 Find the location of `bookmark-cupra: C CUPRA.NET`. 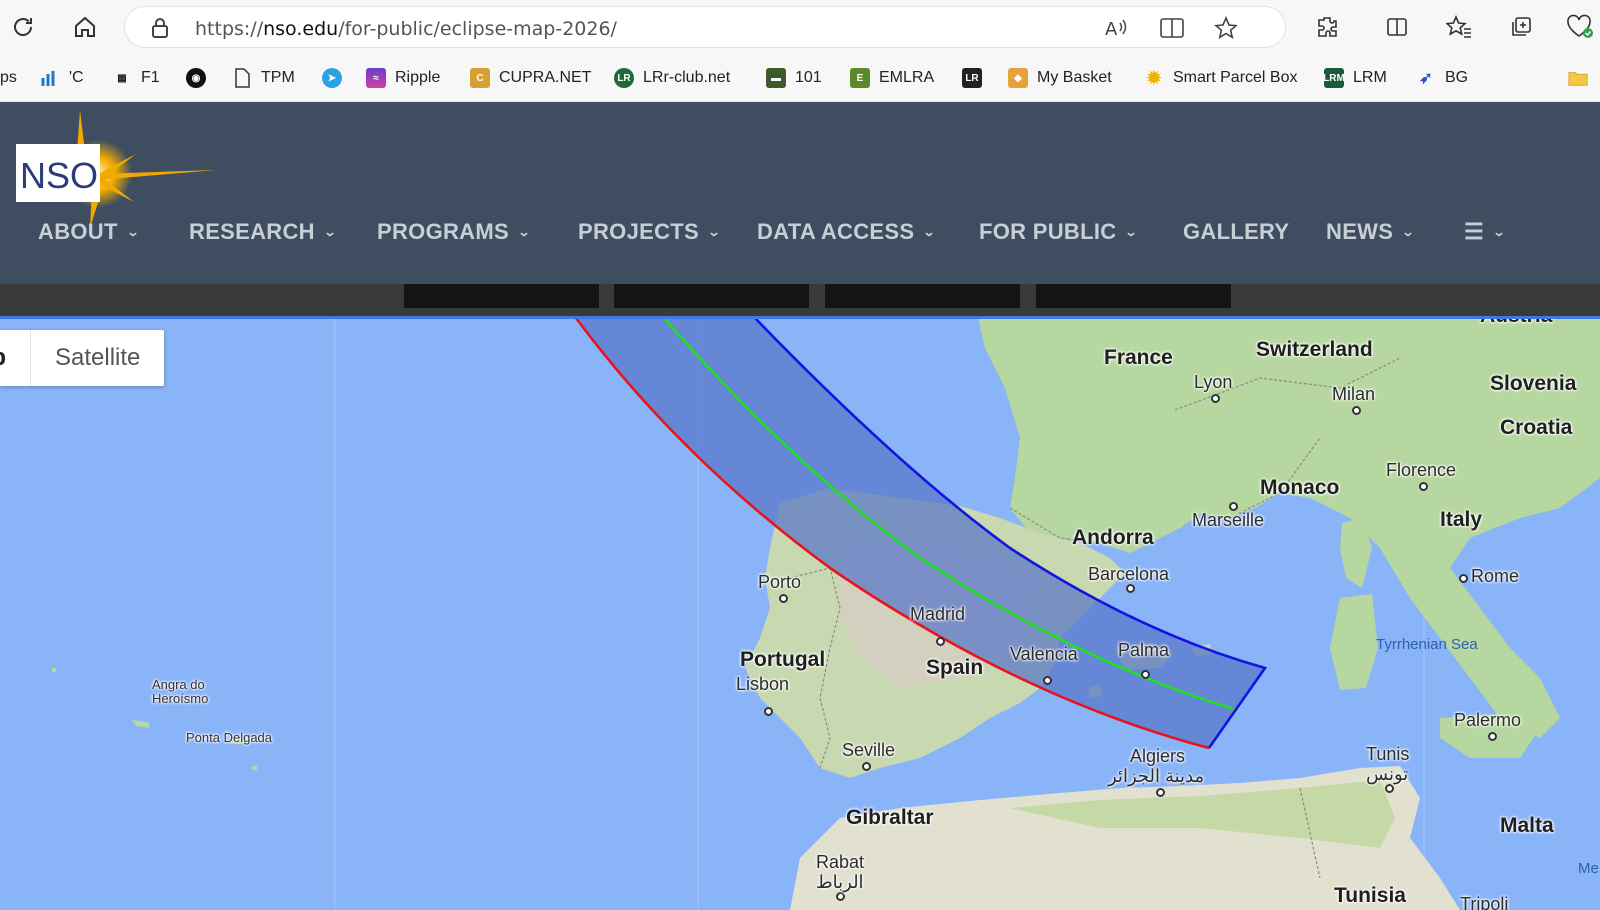

bookmark-cupra: C CUPRA.NET is located at coordinates (530, 78).